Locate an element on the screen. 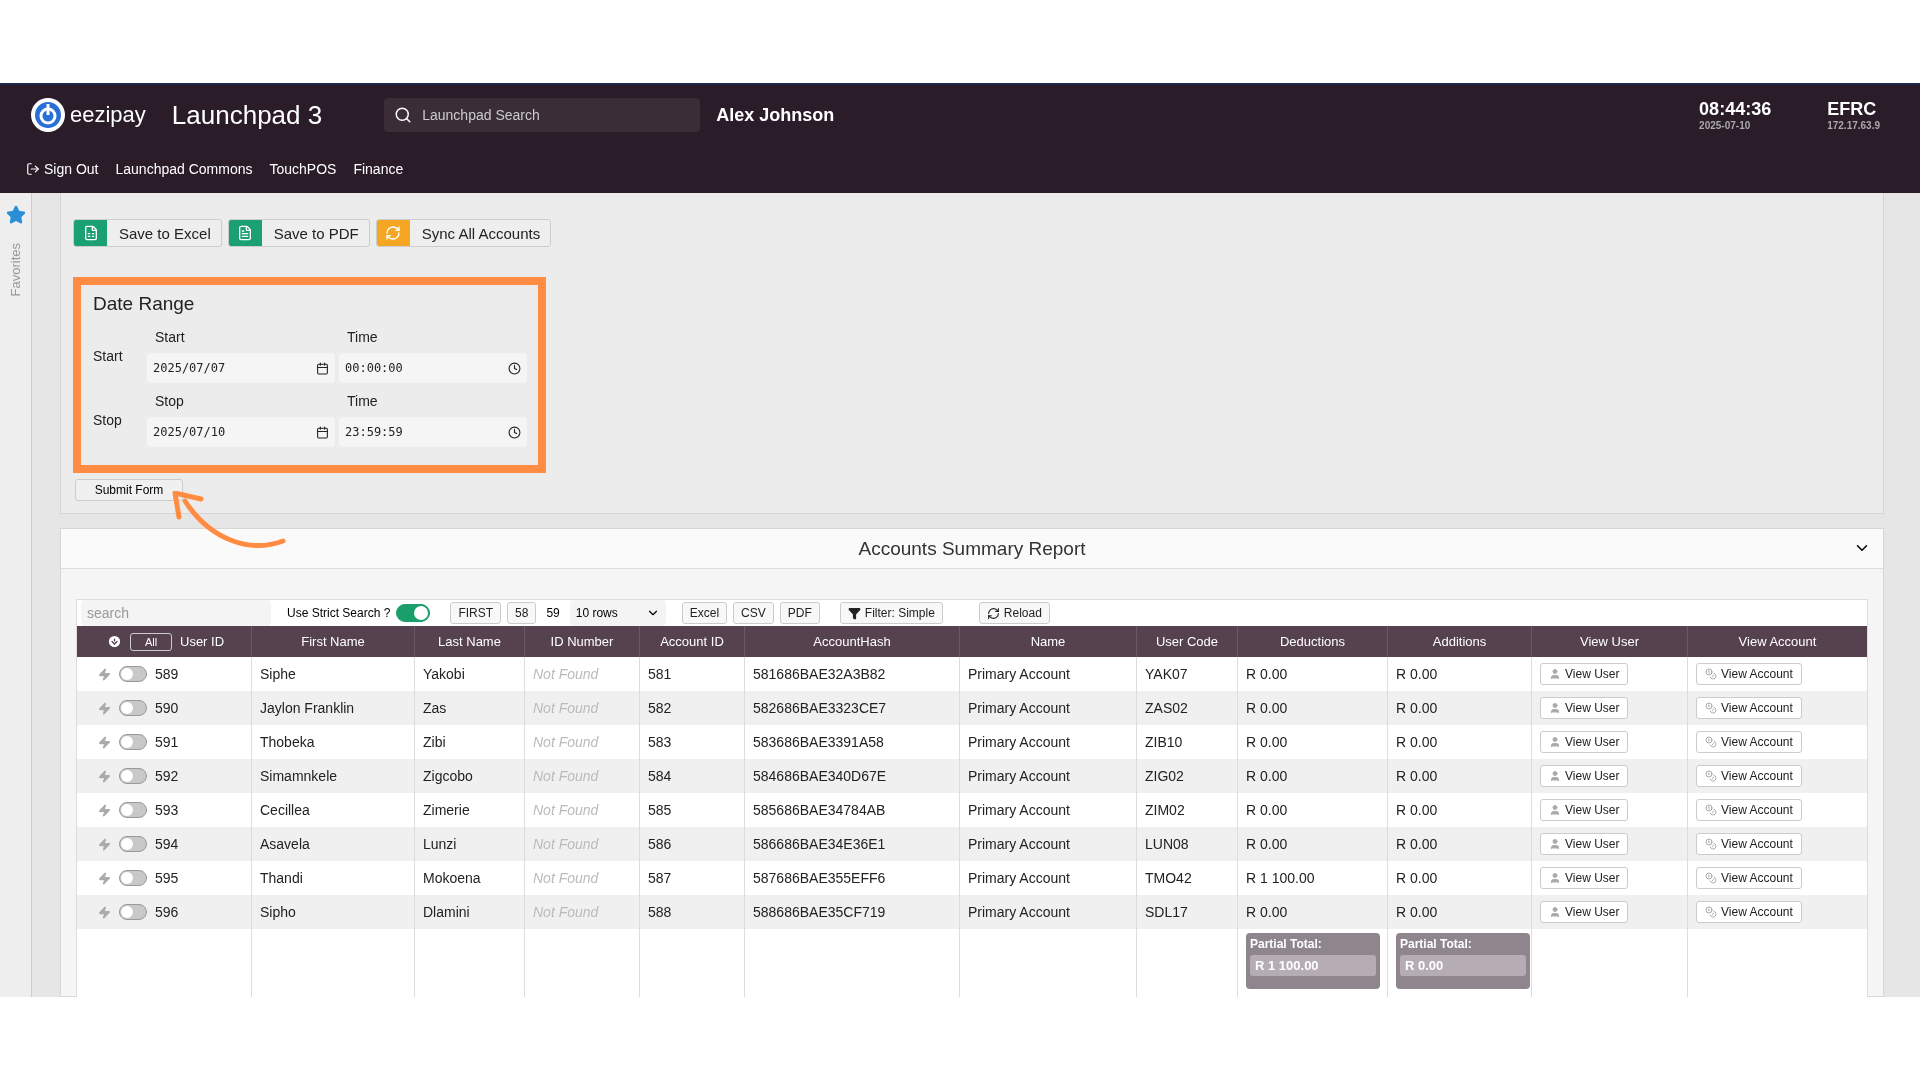  table-cell: Primary Account is located at coordinates (1047, 912).